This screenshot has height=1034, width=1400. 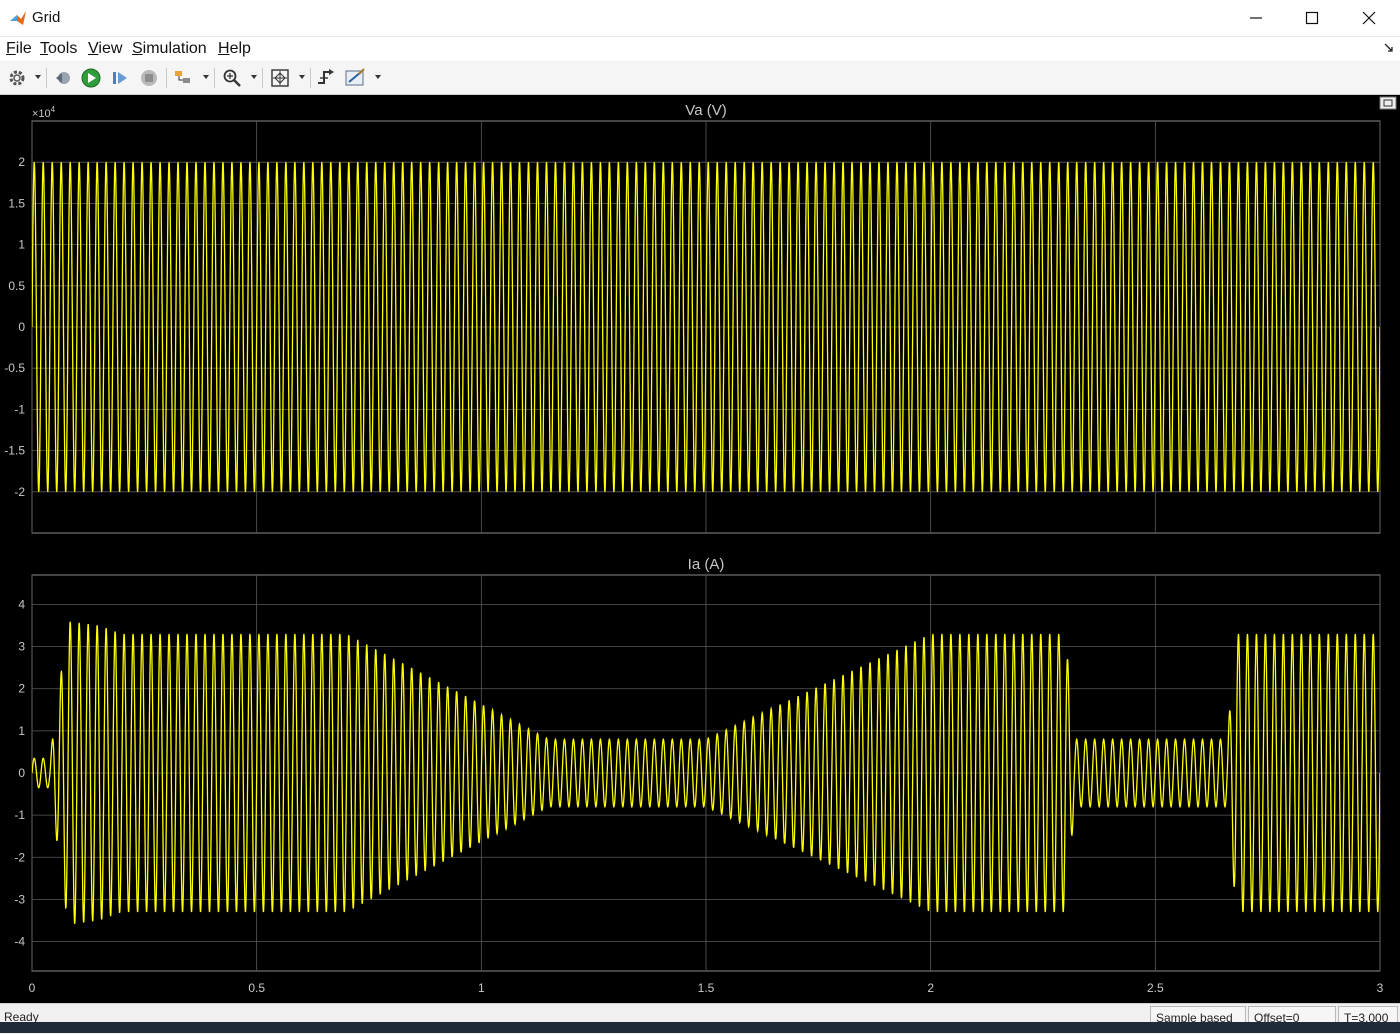 I want to click on y-tick-label: -1.5, so click(x=14, y=451).